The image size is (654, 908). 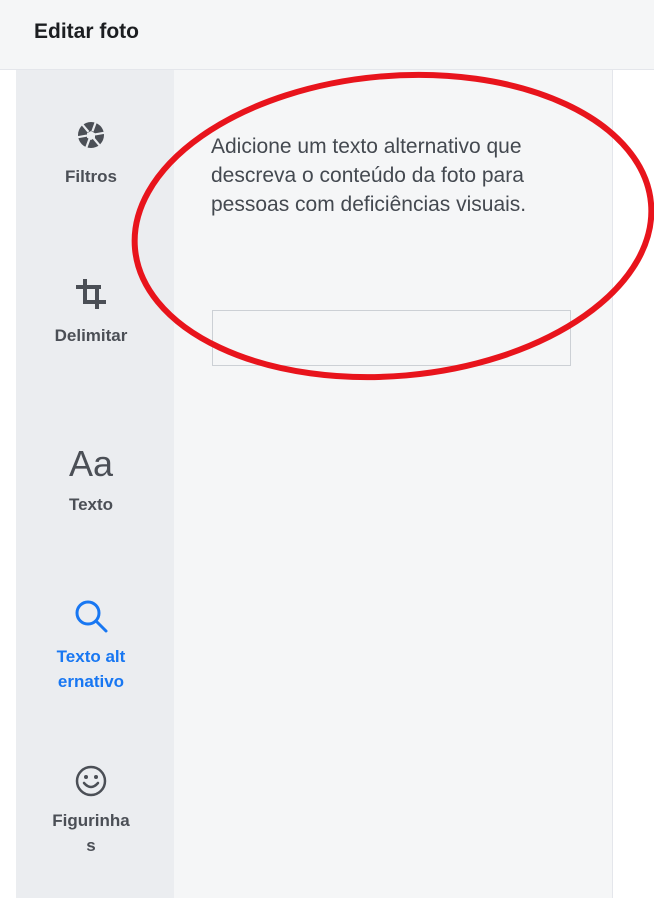 I want to click on smiley-icon, so click(x=91, y=781).